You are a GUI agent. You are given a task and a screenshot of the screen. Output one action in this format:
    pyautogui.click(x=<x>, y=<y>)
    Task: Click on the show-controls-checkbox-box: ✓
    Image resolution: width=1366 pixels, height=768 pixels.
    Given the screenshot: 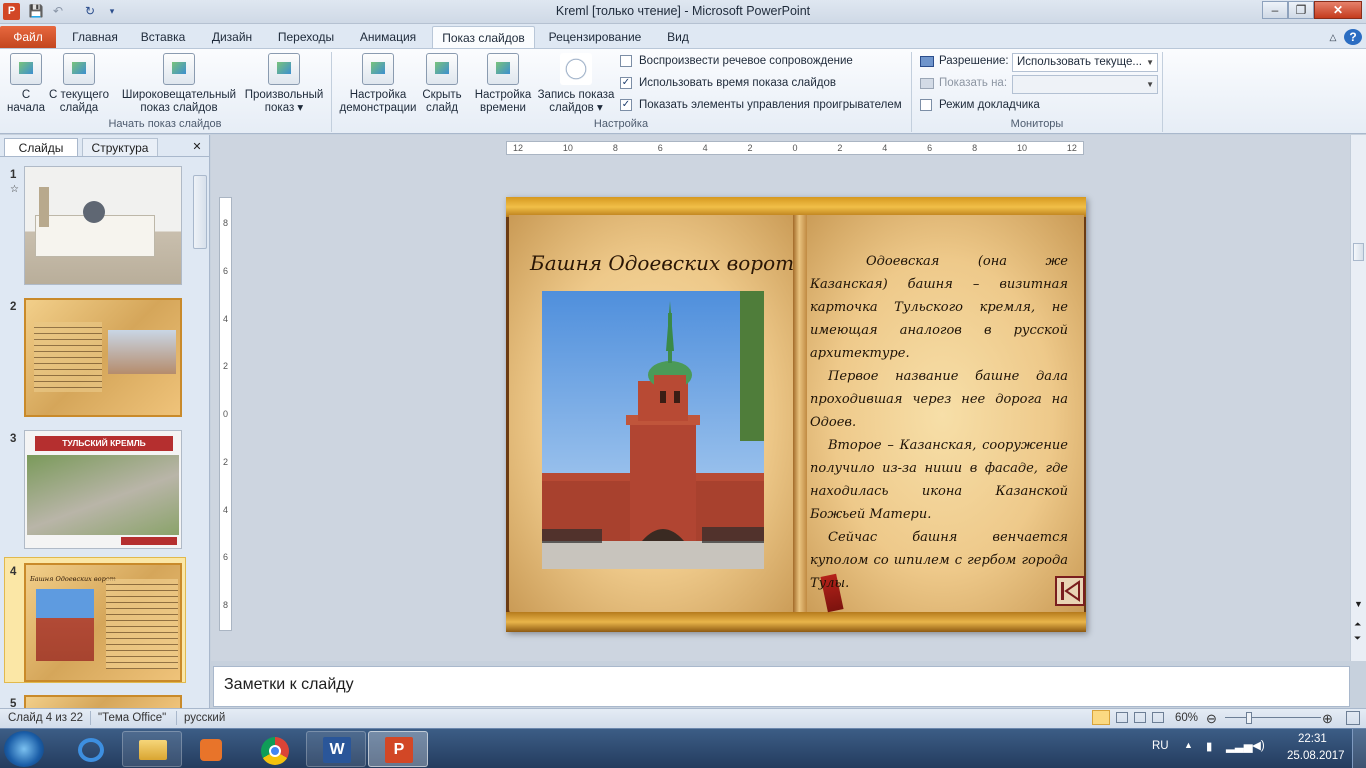 What is the action you would take?
    pyautogui.click(x=626, y=105)
    